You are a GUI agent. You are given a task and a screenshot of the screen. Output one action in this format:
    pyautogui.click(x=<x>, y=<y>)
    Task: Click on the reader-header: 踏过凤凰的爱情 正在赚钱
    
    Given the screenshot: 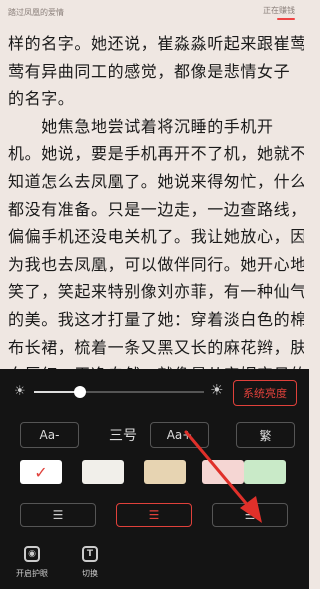 What is the action you would take?
    pyautogui.click(x=154, y=12)
    